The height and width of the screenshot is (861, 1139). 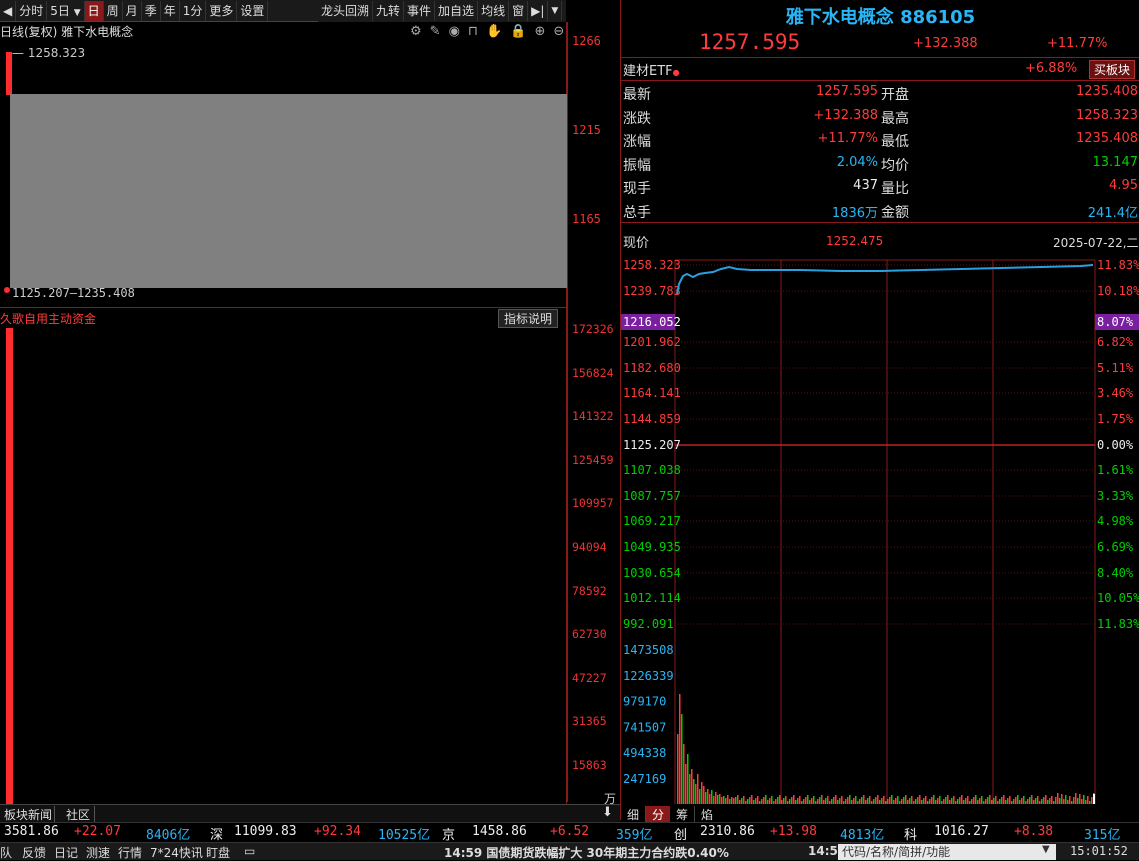 What do you see at coordinates (454, 31) in the screenshot?
I see `eye-icon: ◉` at bounding box center [454, 31].